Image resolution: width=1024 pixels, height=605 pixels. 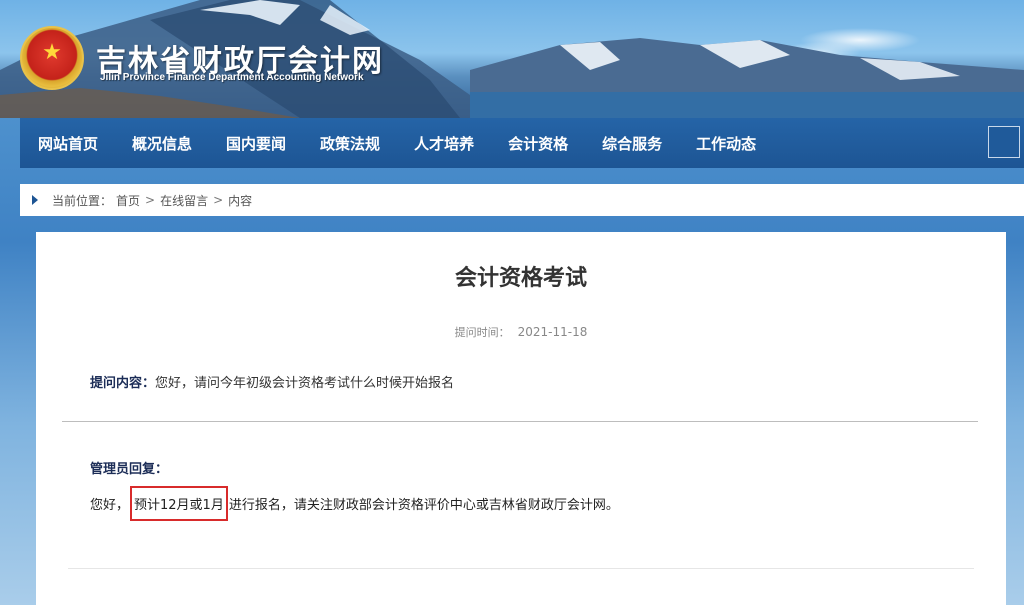 I want to click on reply-prefix: 您好，, so click(x=110, y=505).